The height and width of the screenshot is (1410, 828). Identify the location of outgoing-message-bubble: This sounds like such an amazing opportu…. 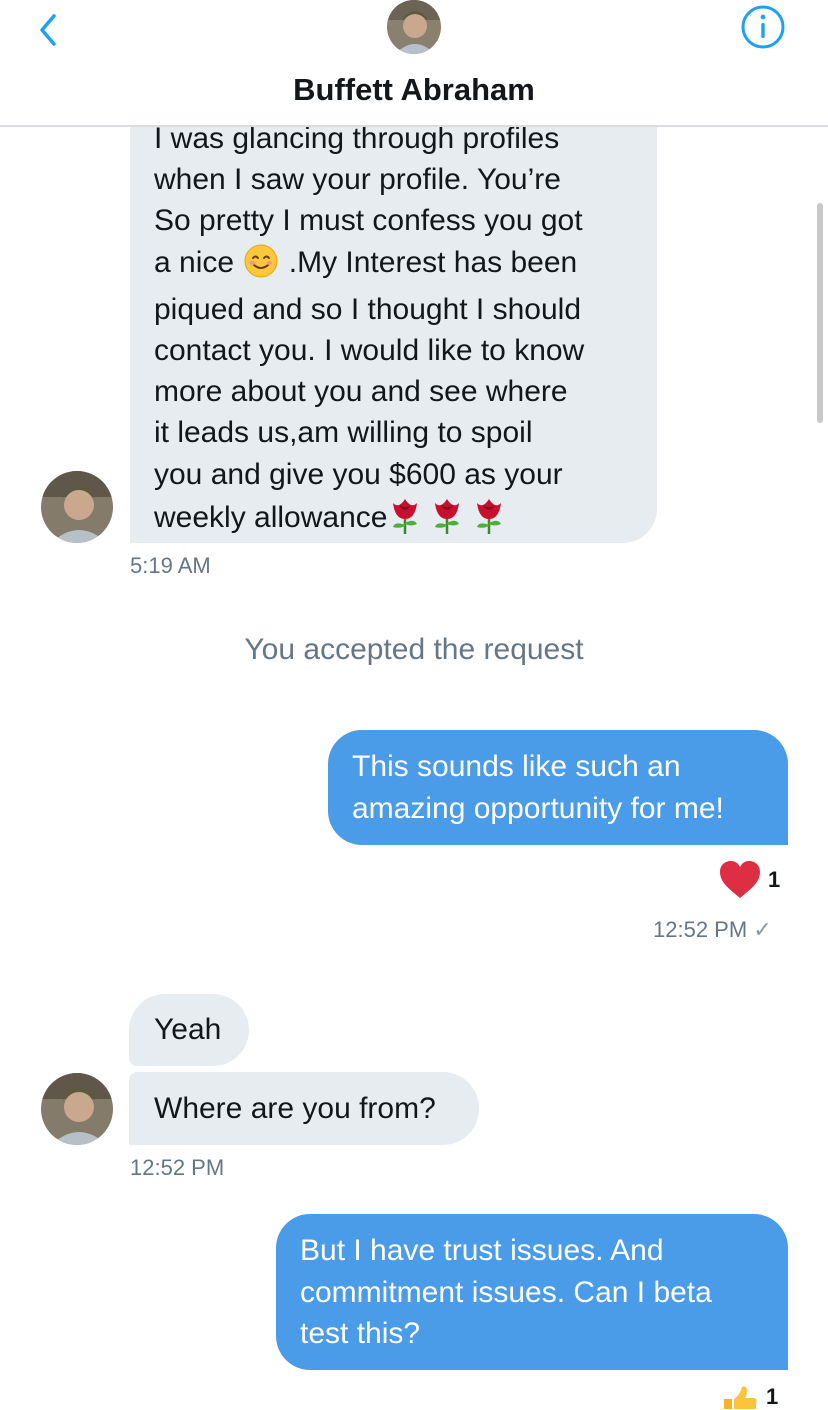
(558, 787).